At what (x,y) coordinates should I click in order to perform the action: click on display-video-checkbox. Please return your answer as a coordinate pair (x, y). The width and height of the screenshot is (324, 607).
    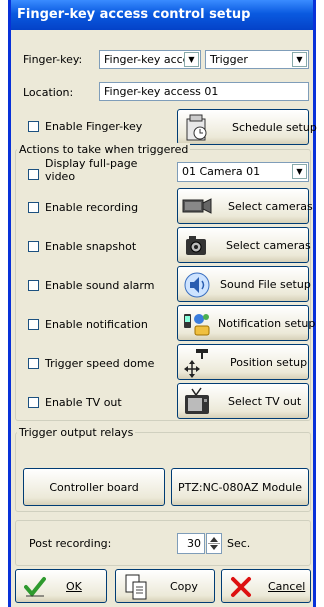
    Looking at the image, I should click on (33, 174).